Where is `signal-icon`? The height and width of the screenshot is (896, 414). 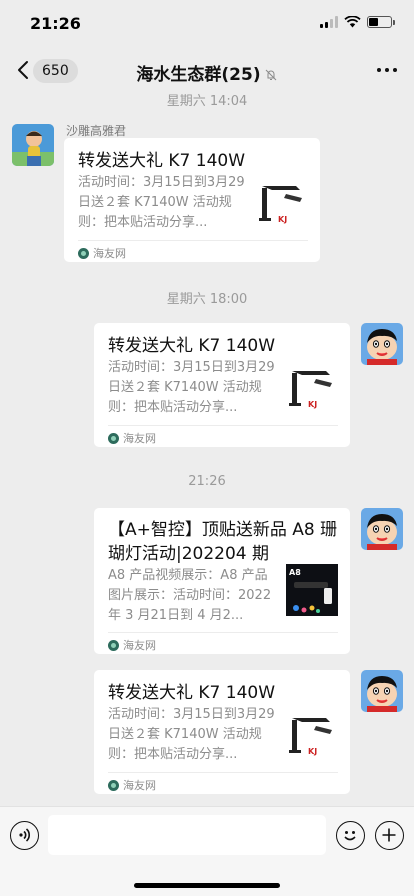
signal-icon is located at coordinates (329, 22).